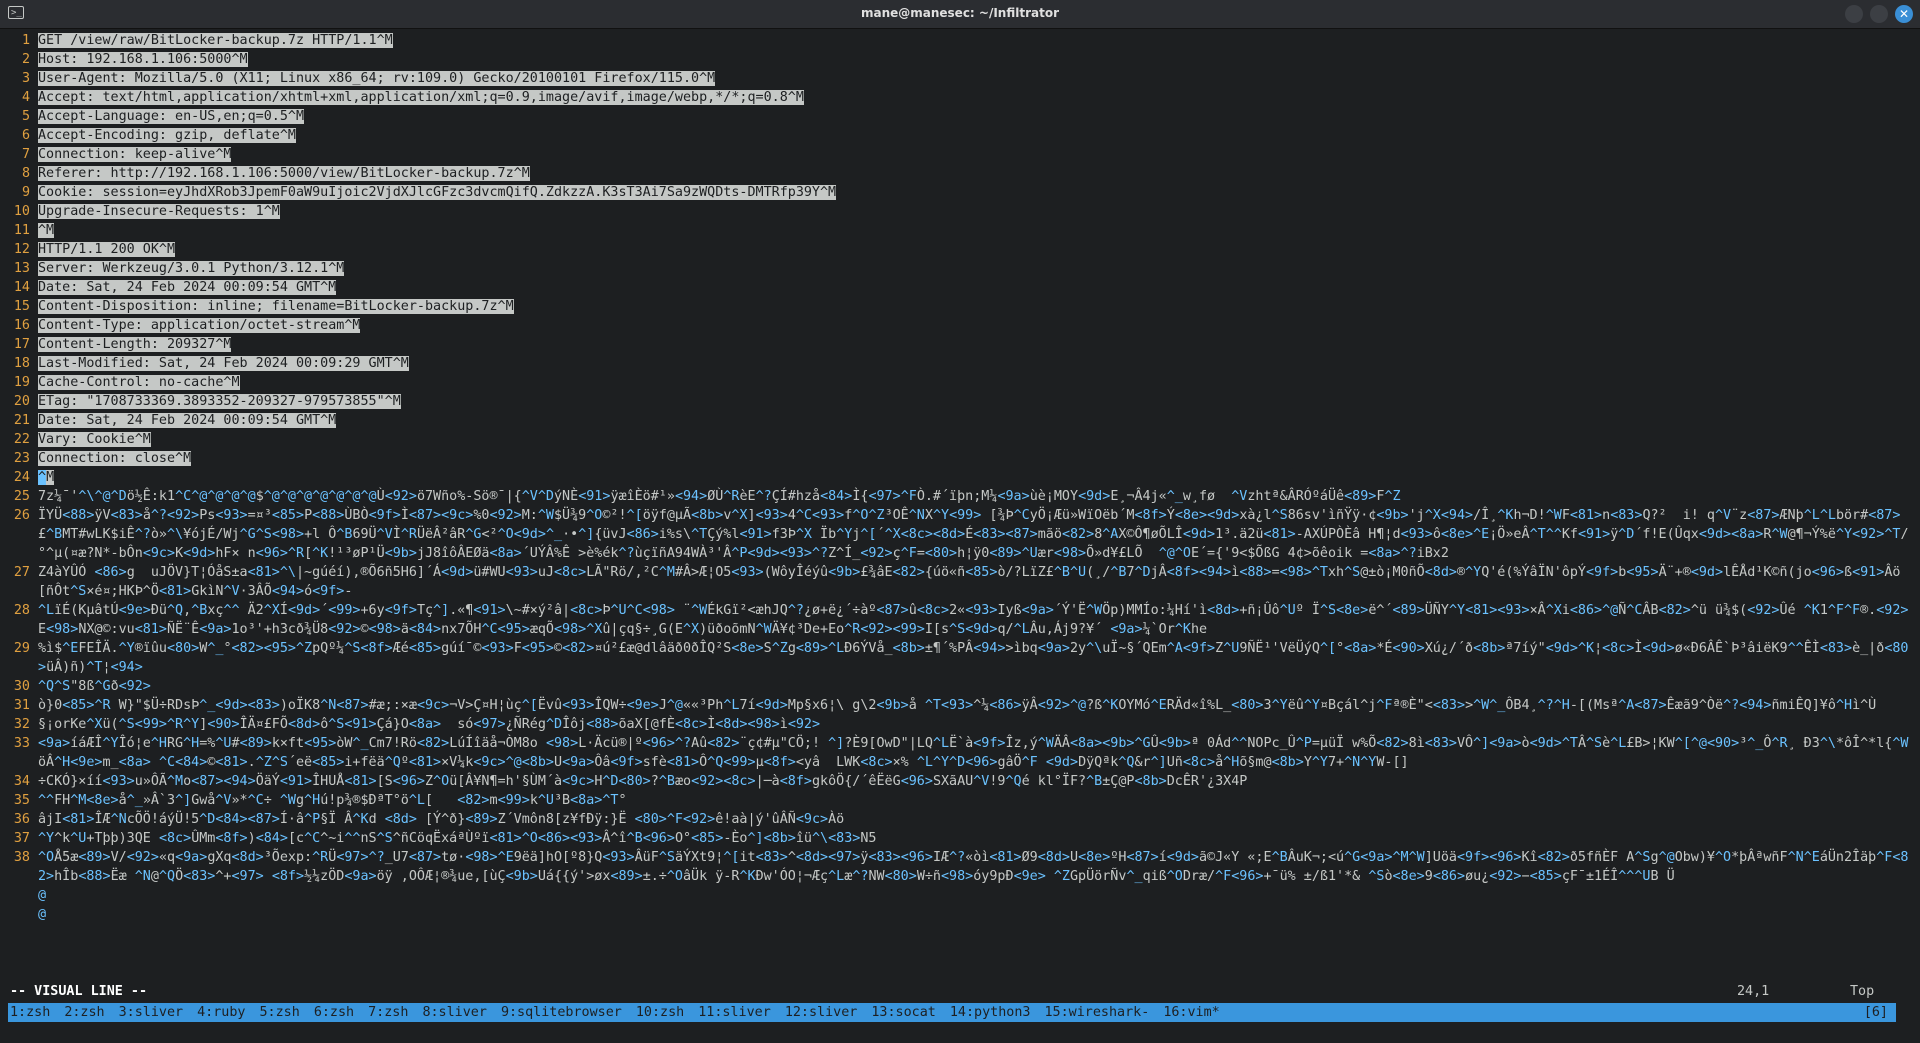  I want to click on tmux-window-tab: 1:zsh, so click(30, 1012).